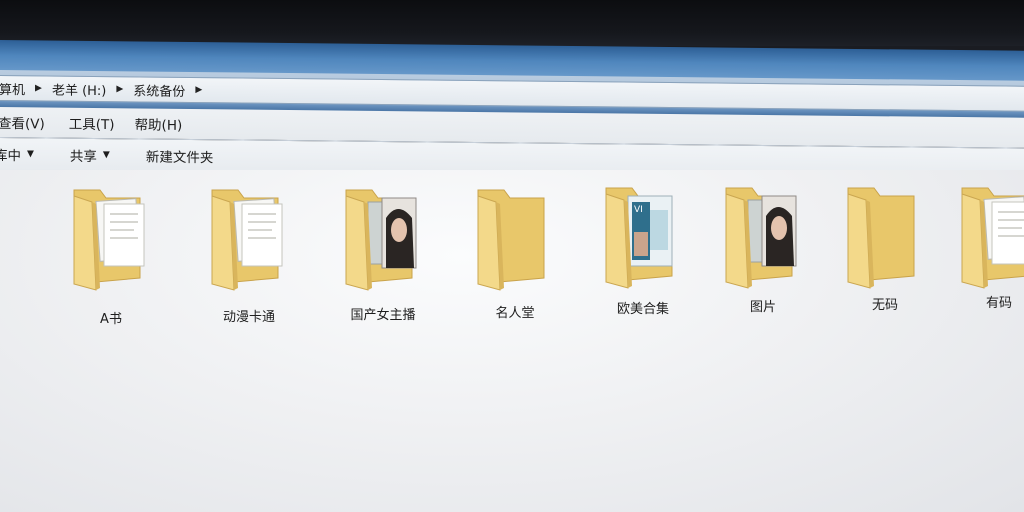 The image size is (1024, 512). What do you see at coordinates (92, 123) in the screenshot?
I see `menu-tools: 工具(T)` at bounding box center [92, 123].